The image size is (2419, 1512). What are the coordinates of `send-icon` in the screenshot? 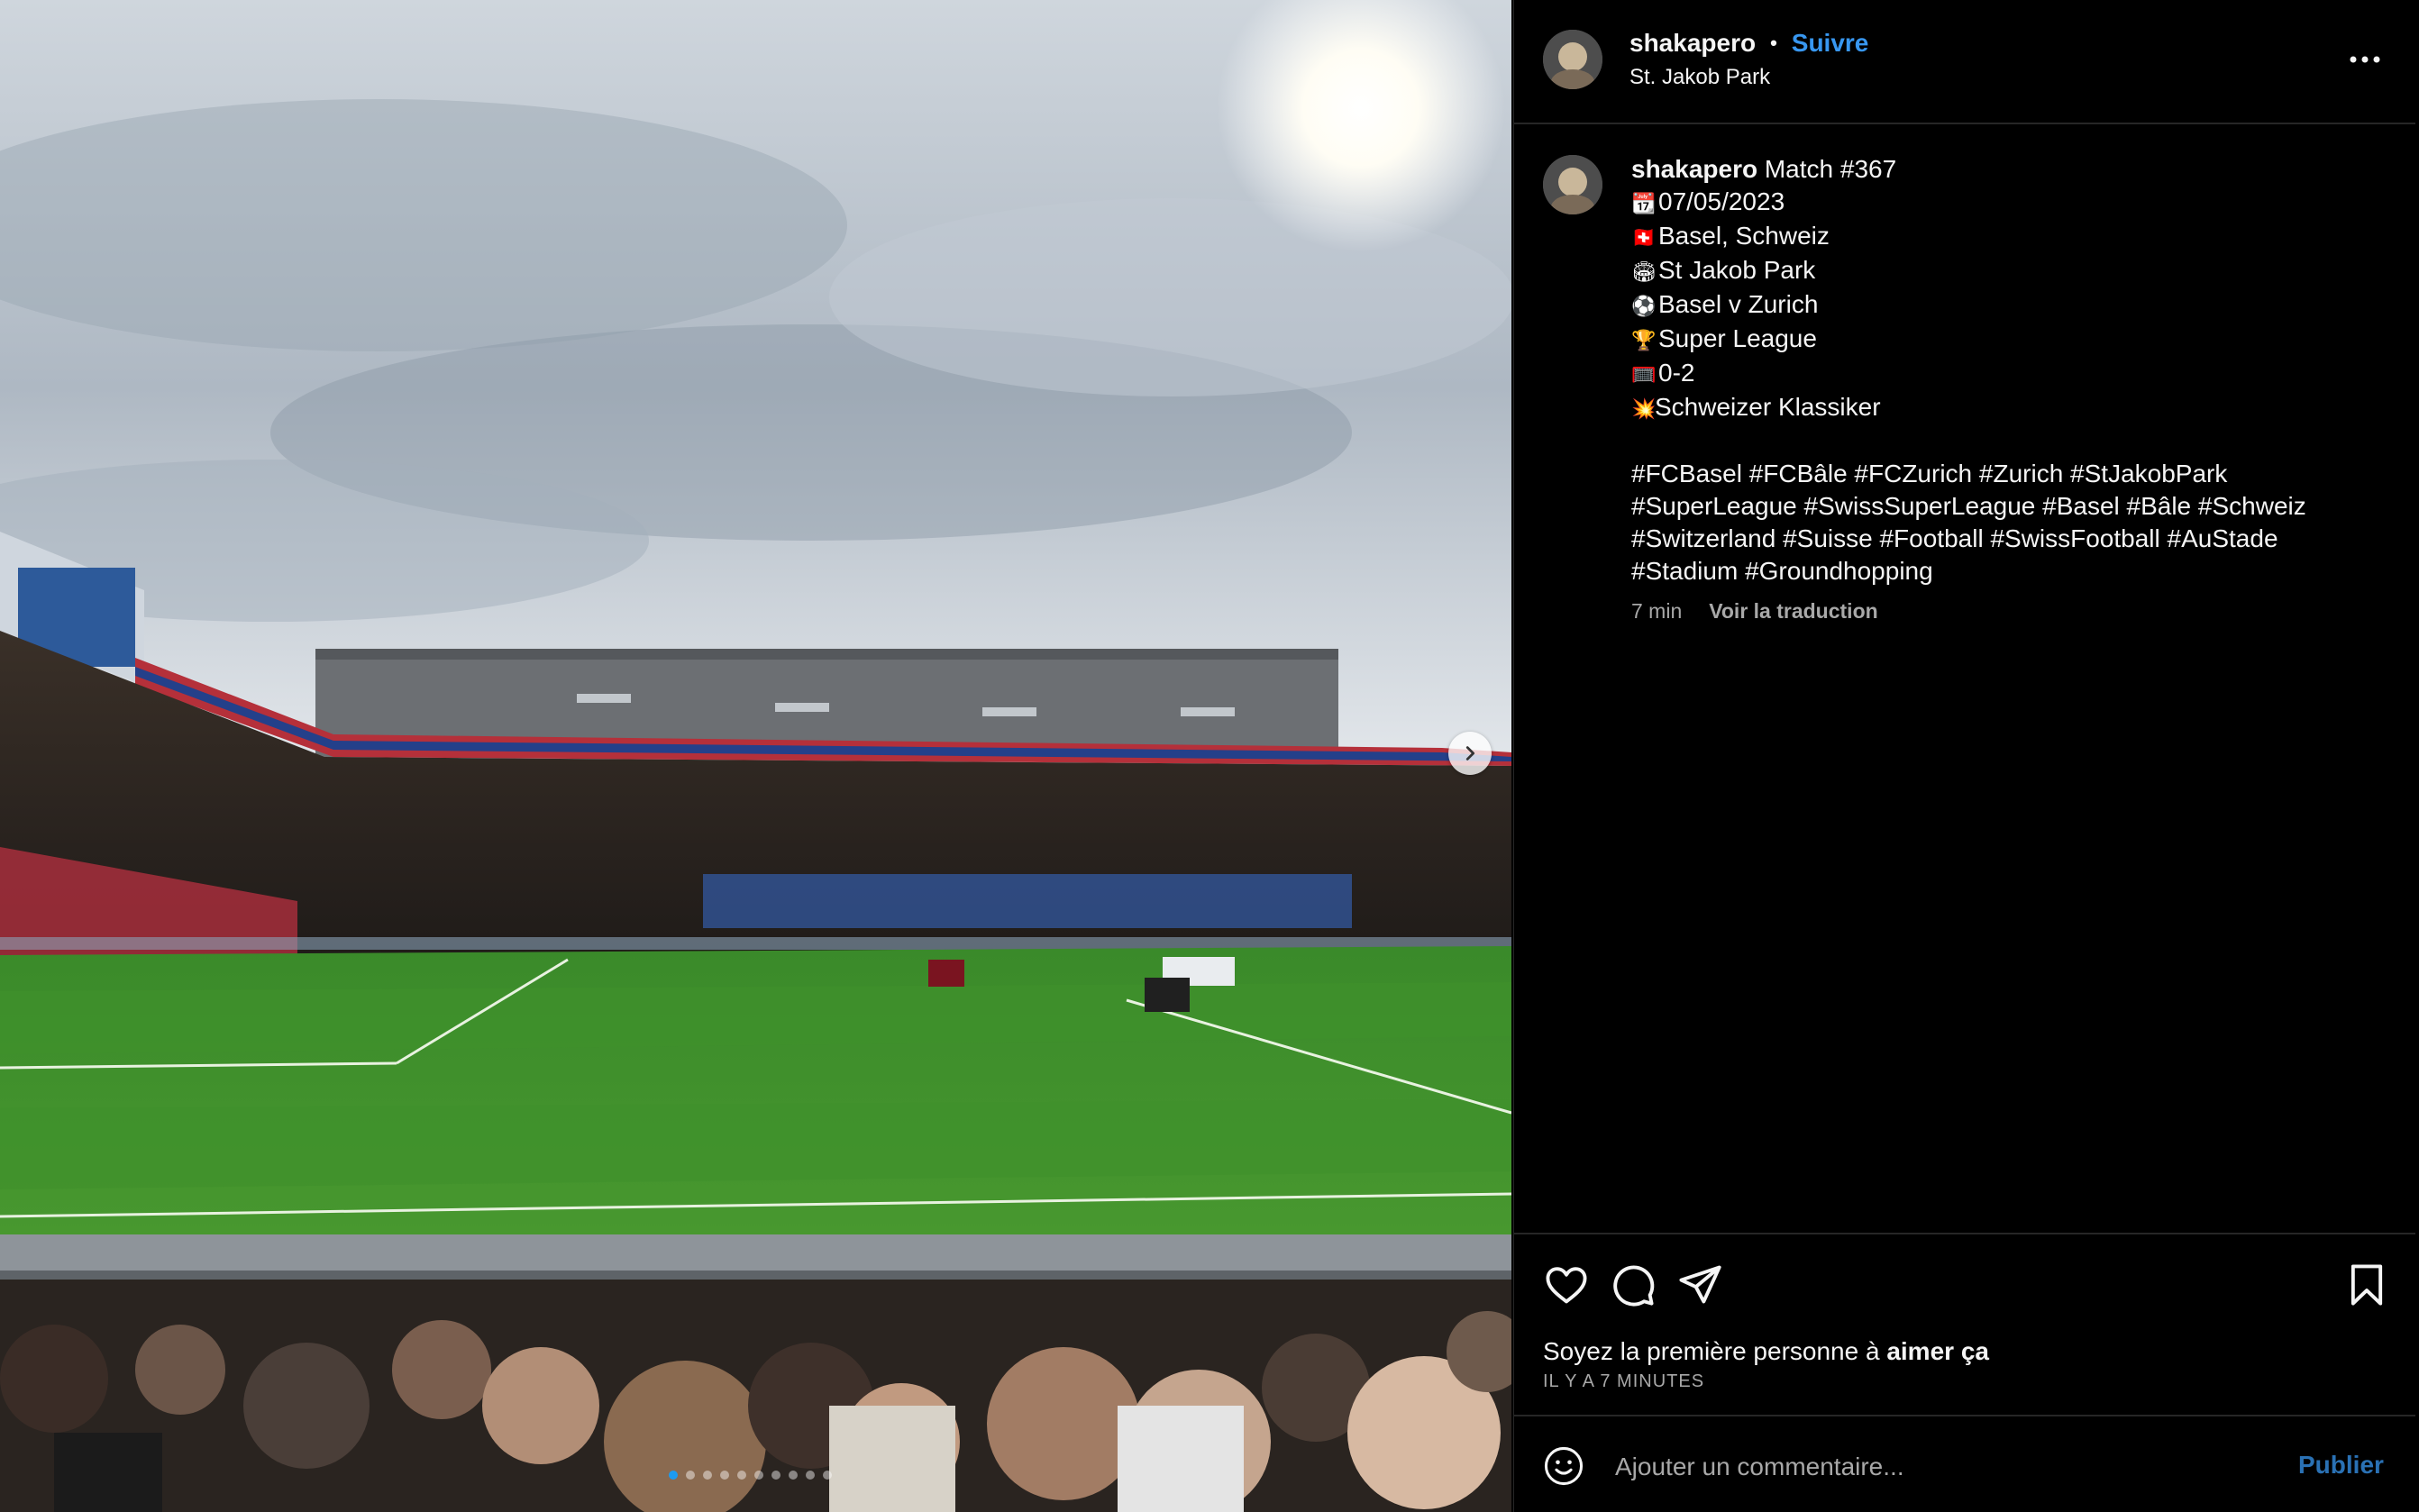 It's located at (1700, 1284).